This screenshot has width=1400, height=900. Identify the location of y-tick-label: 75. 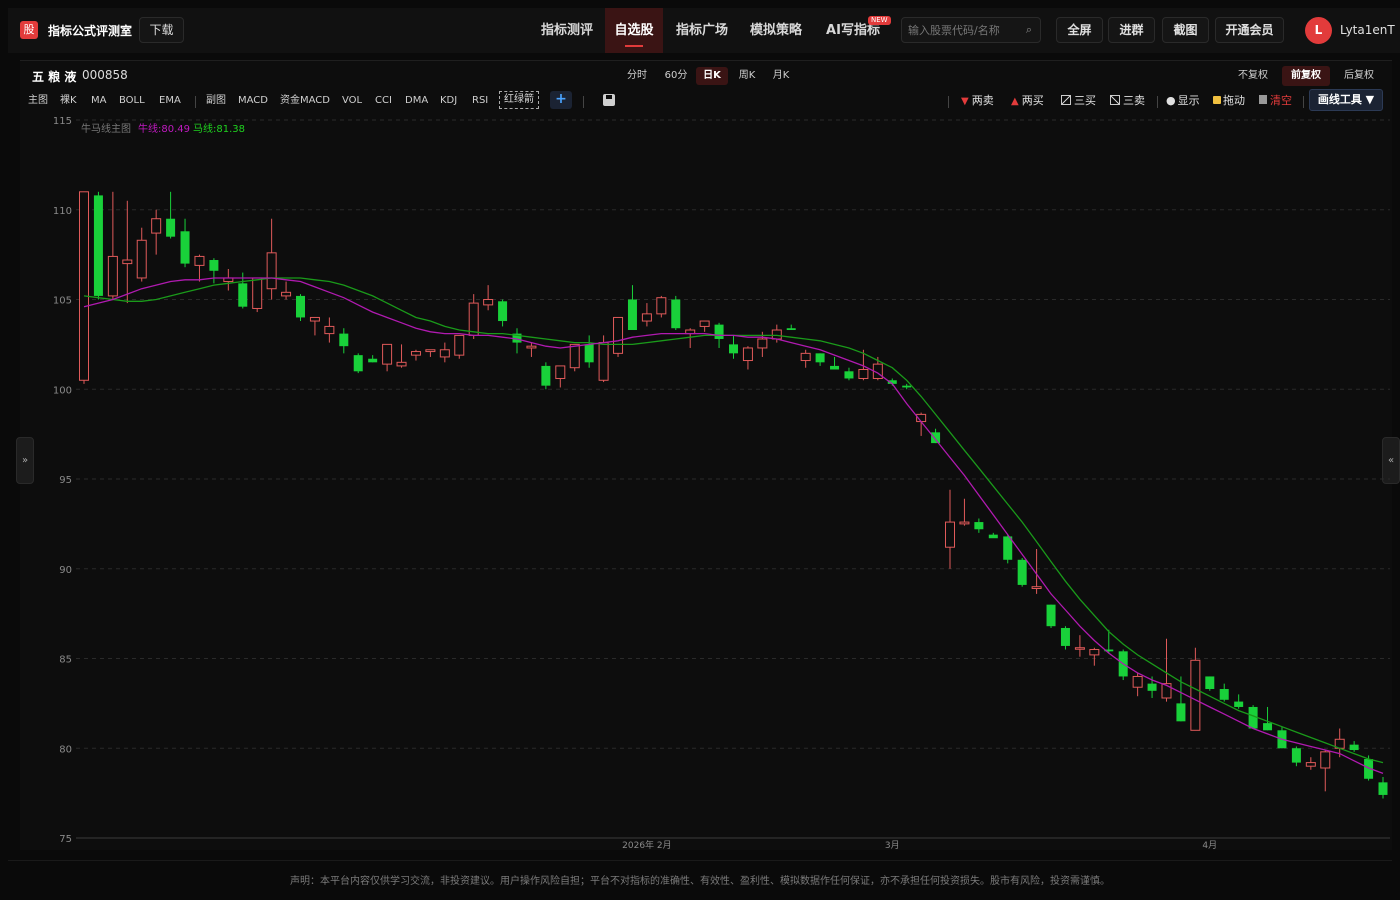
(65, 839).